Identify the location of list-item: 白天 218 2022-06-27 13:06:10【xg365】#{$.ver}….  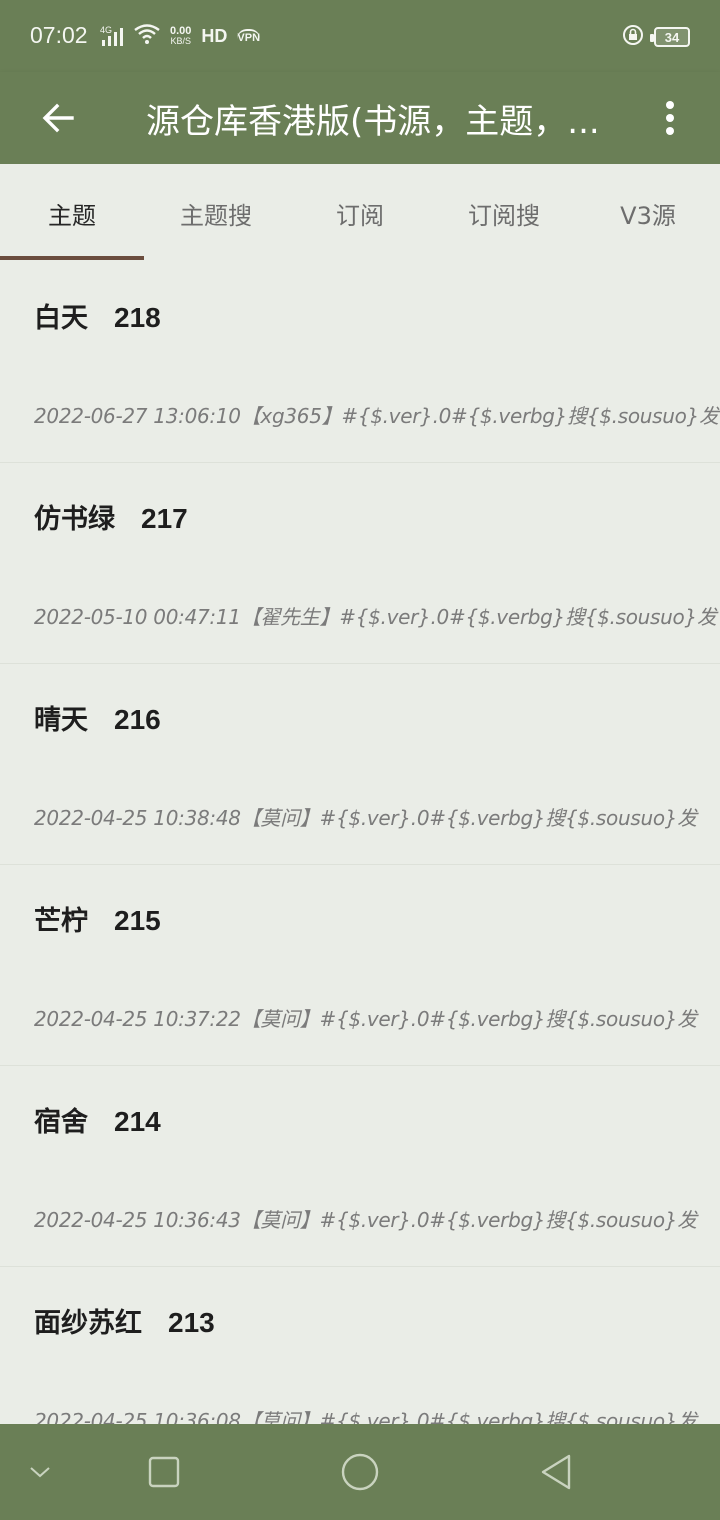
(360, 362).